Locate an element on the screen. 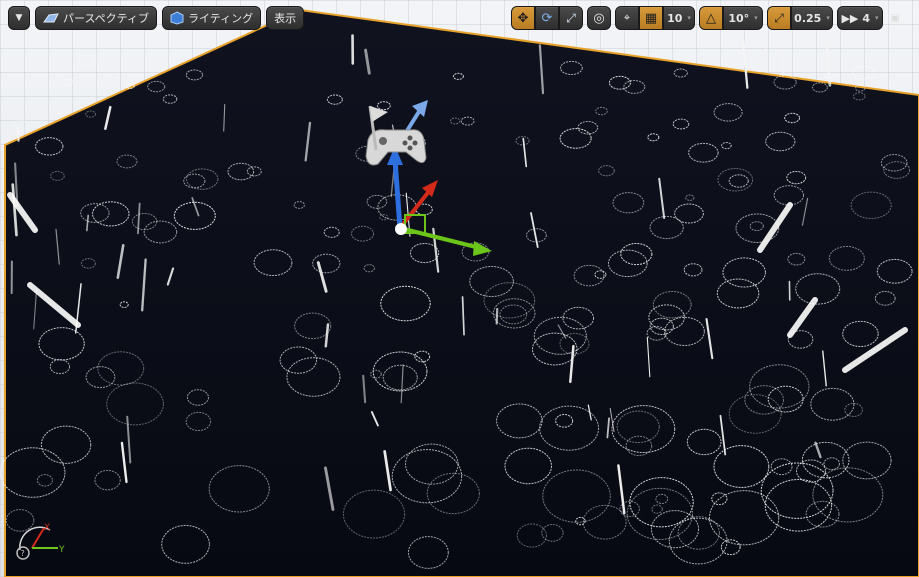 This screenshot has height=577, width=919. show-label: 表示 is located at coordinates (285, 18).